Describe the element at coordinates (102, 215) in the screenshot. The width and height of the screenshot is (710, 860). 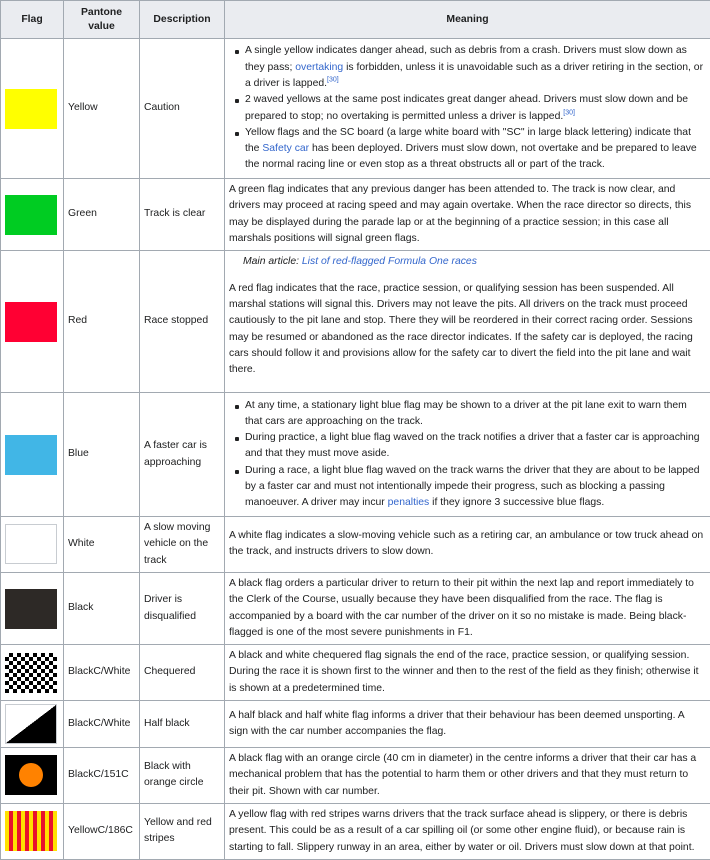
I see `pantone-cell: Green` at that location.